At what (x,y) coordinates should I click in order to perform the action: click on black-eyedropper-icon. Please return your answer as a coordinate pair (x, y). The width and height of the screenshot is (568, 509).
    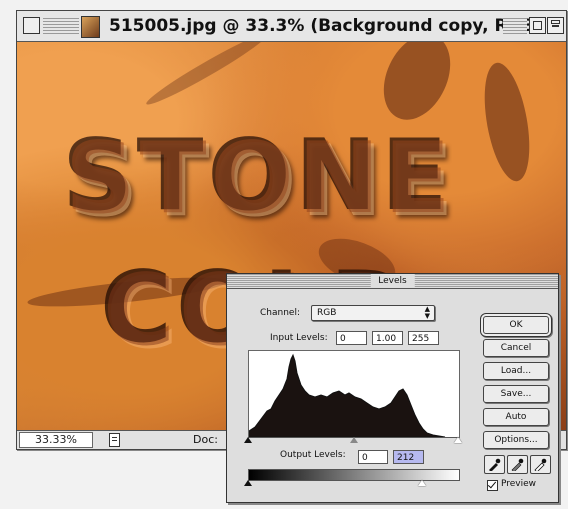
    Looking at the image, I should click on (494, 464).